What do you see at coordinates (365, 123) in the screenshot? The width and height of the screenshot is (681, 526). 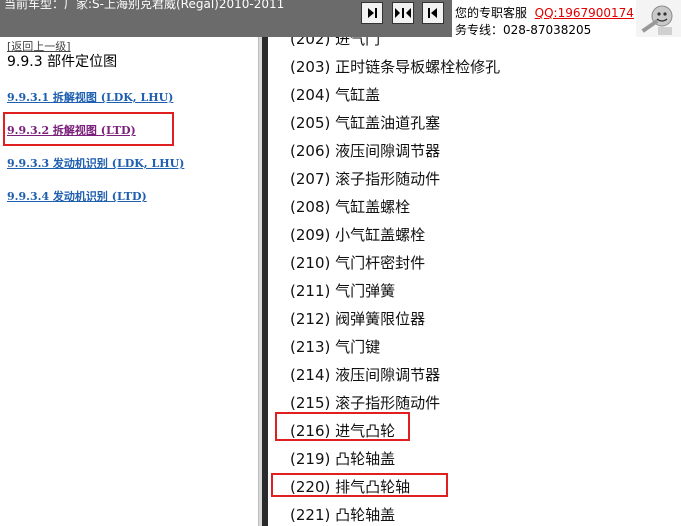 I see `part-item: (205) 气缸盖油道孔塞` at bounding box center [365, 123].